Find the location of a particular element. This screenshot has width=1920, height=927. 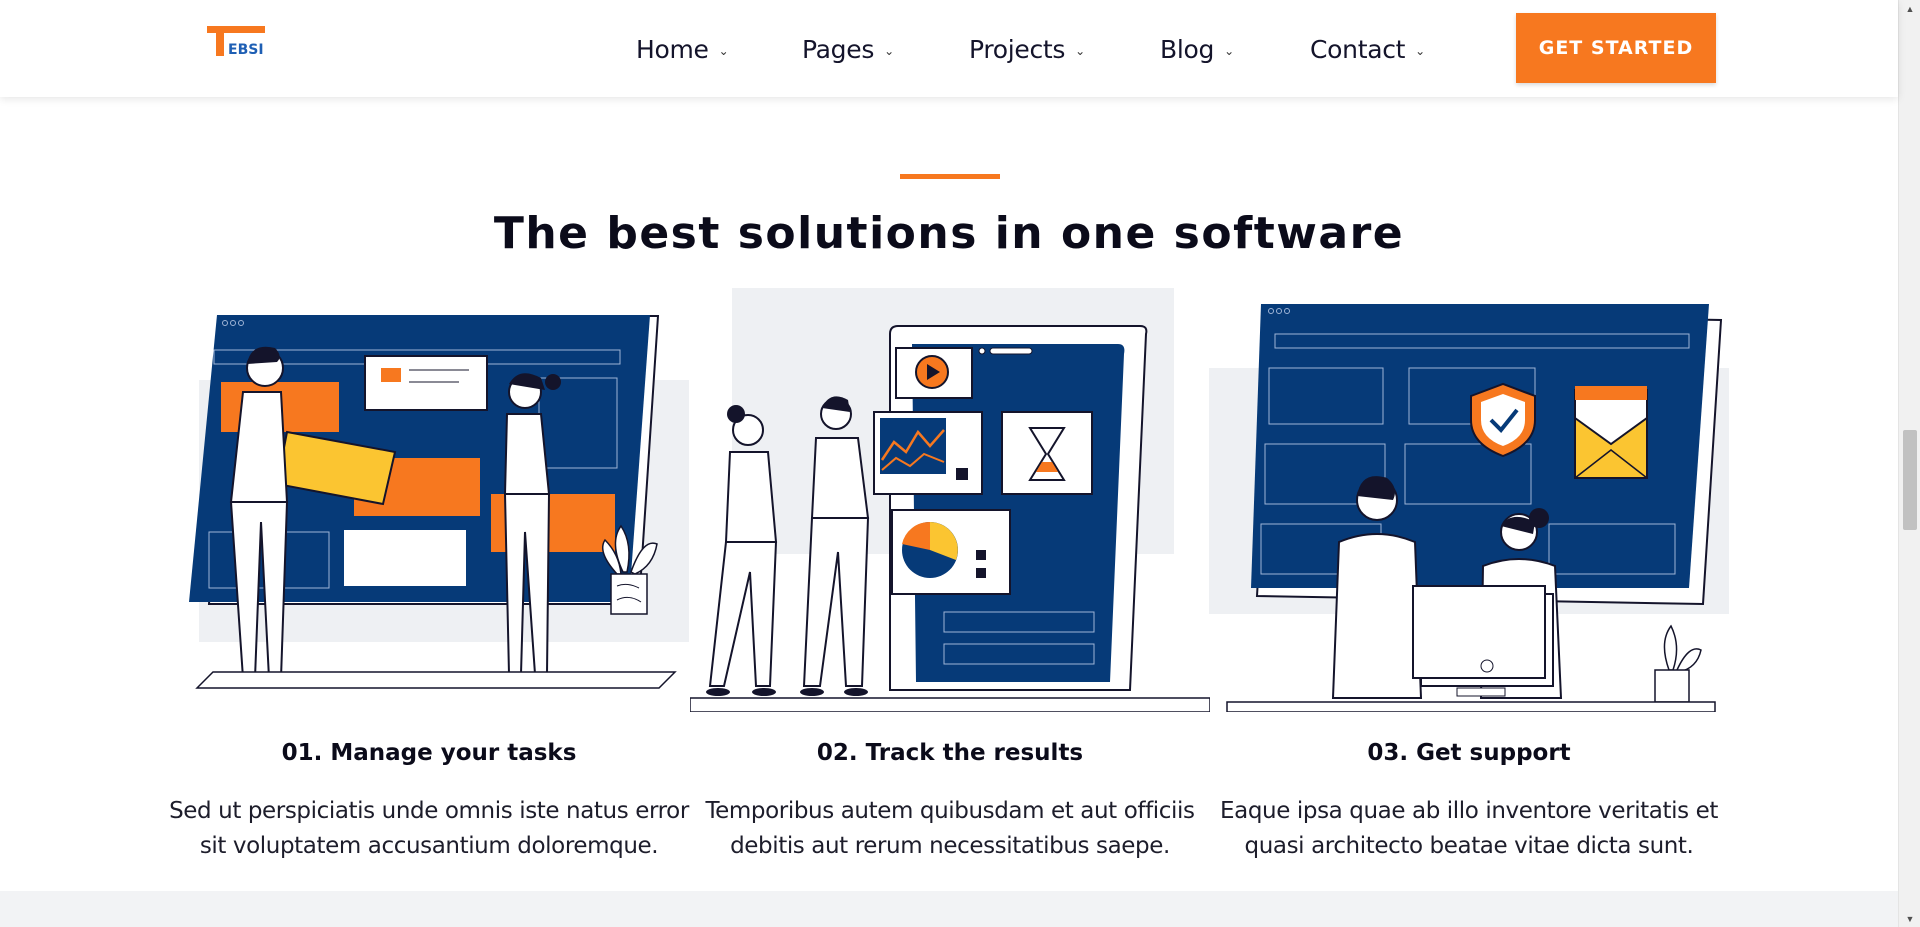

accent-divider is located at coordinates (950, 176).